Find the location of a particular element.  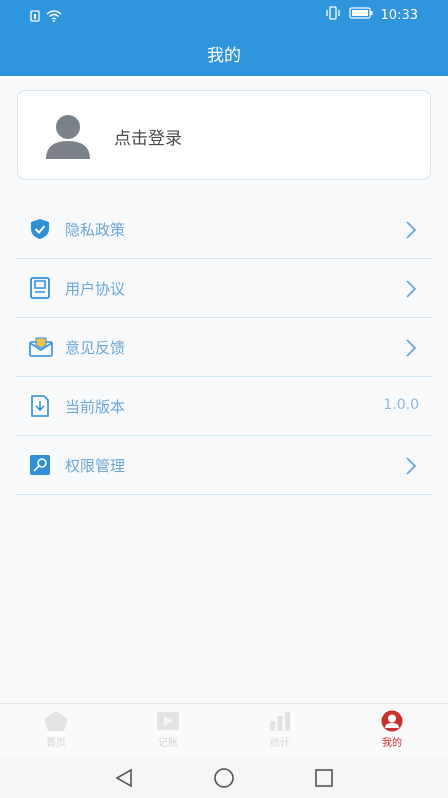

page-header: 我的 is located at coordinates (224, 53).